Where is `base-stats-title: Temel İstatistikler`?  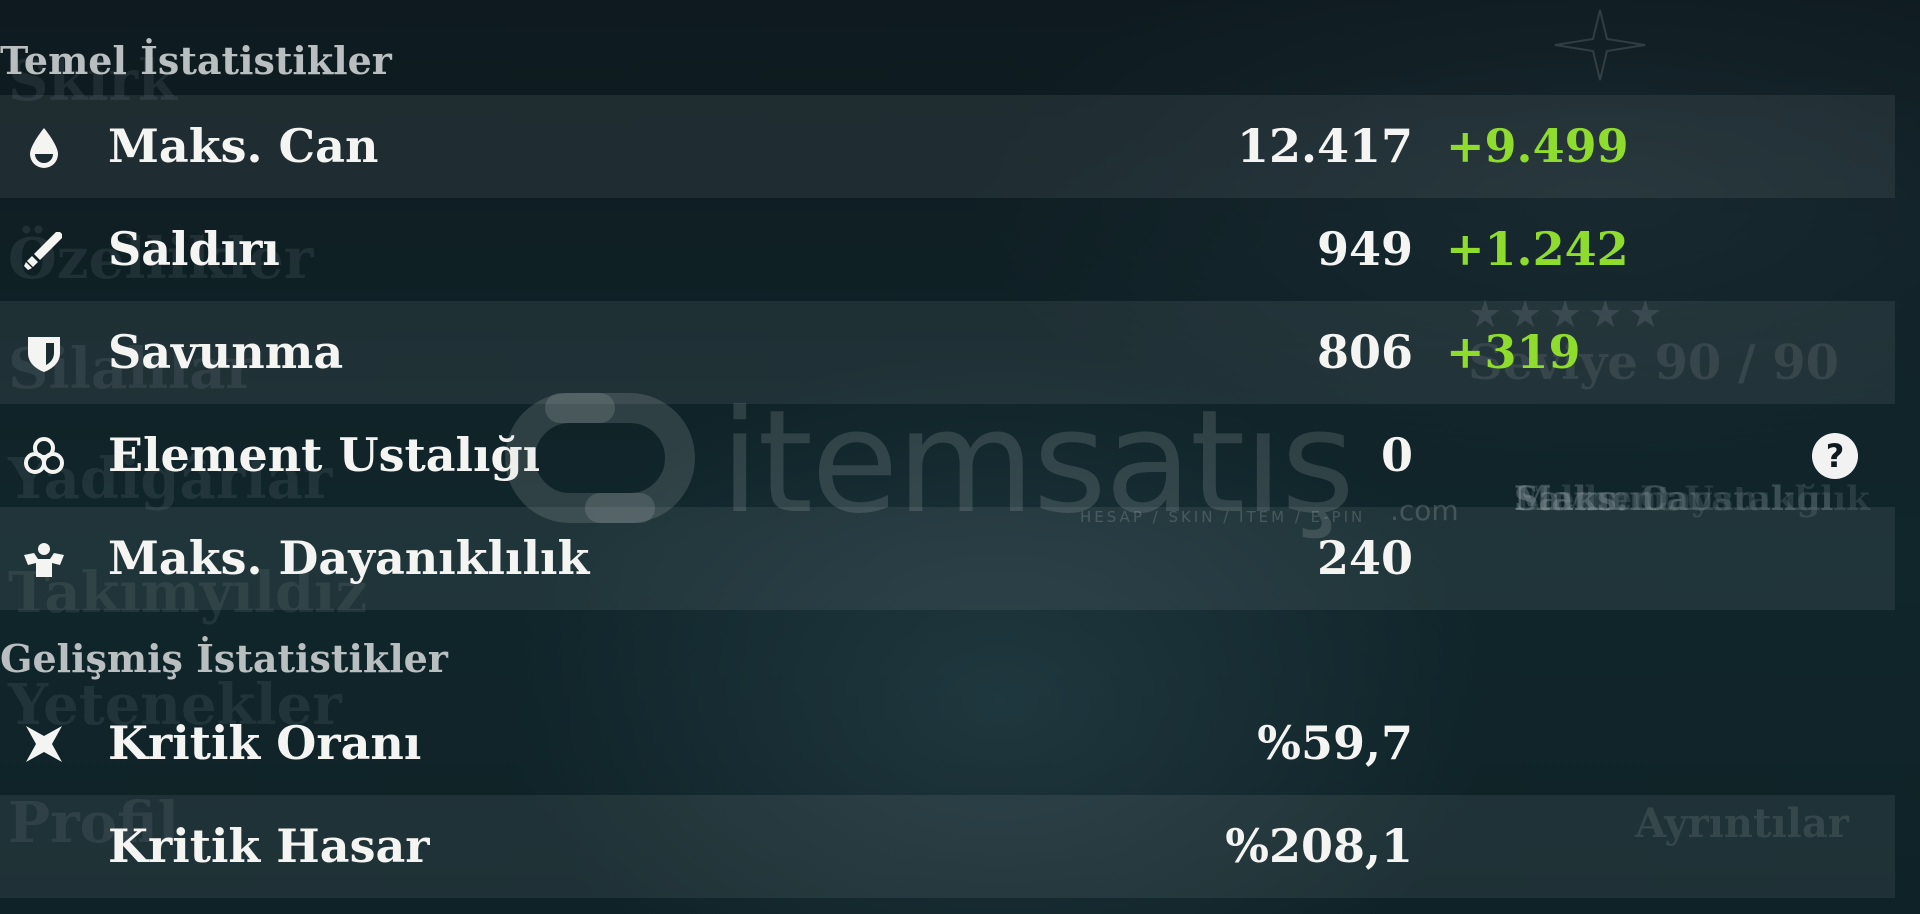
base-stats-title: Temel İstatistikler is located at coordinates (196, 60).